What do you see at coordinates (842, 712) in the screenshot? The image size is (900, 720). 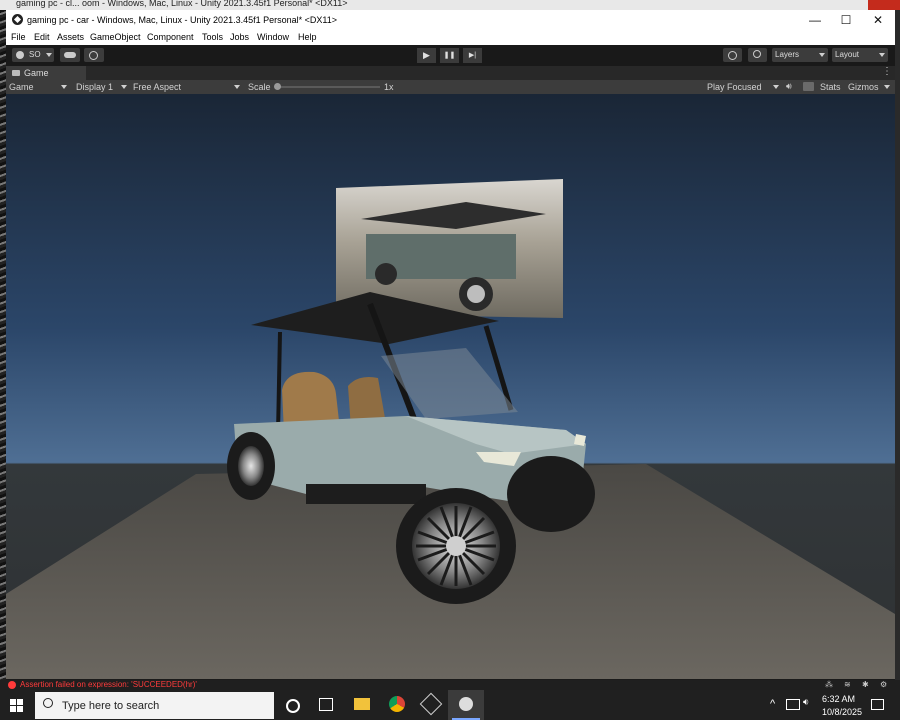 I see `clock-date: 10/8/2025` at bounding box center [842, 712].